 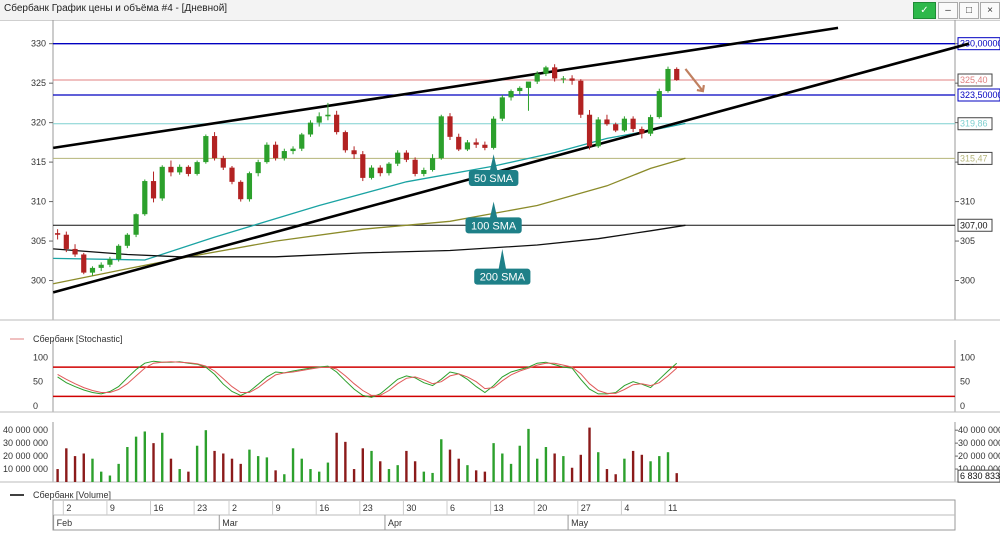 I want to click on price-y-tick-label: 325, so click(x=38, y=83).